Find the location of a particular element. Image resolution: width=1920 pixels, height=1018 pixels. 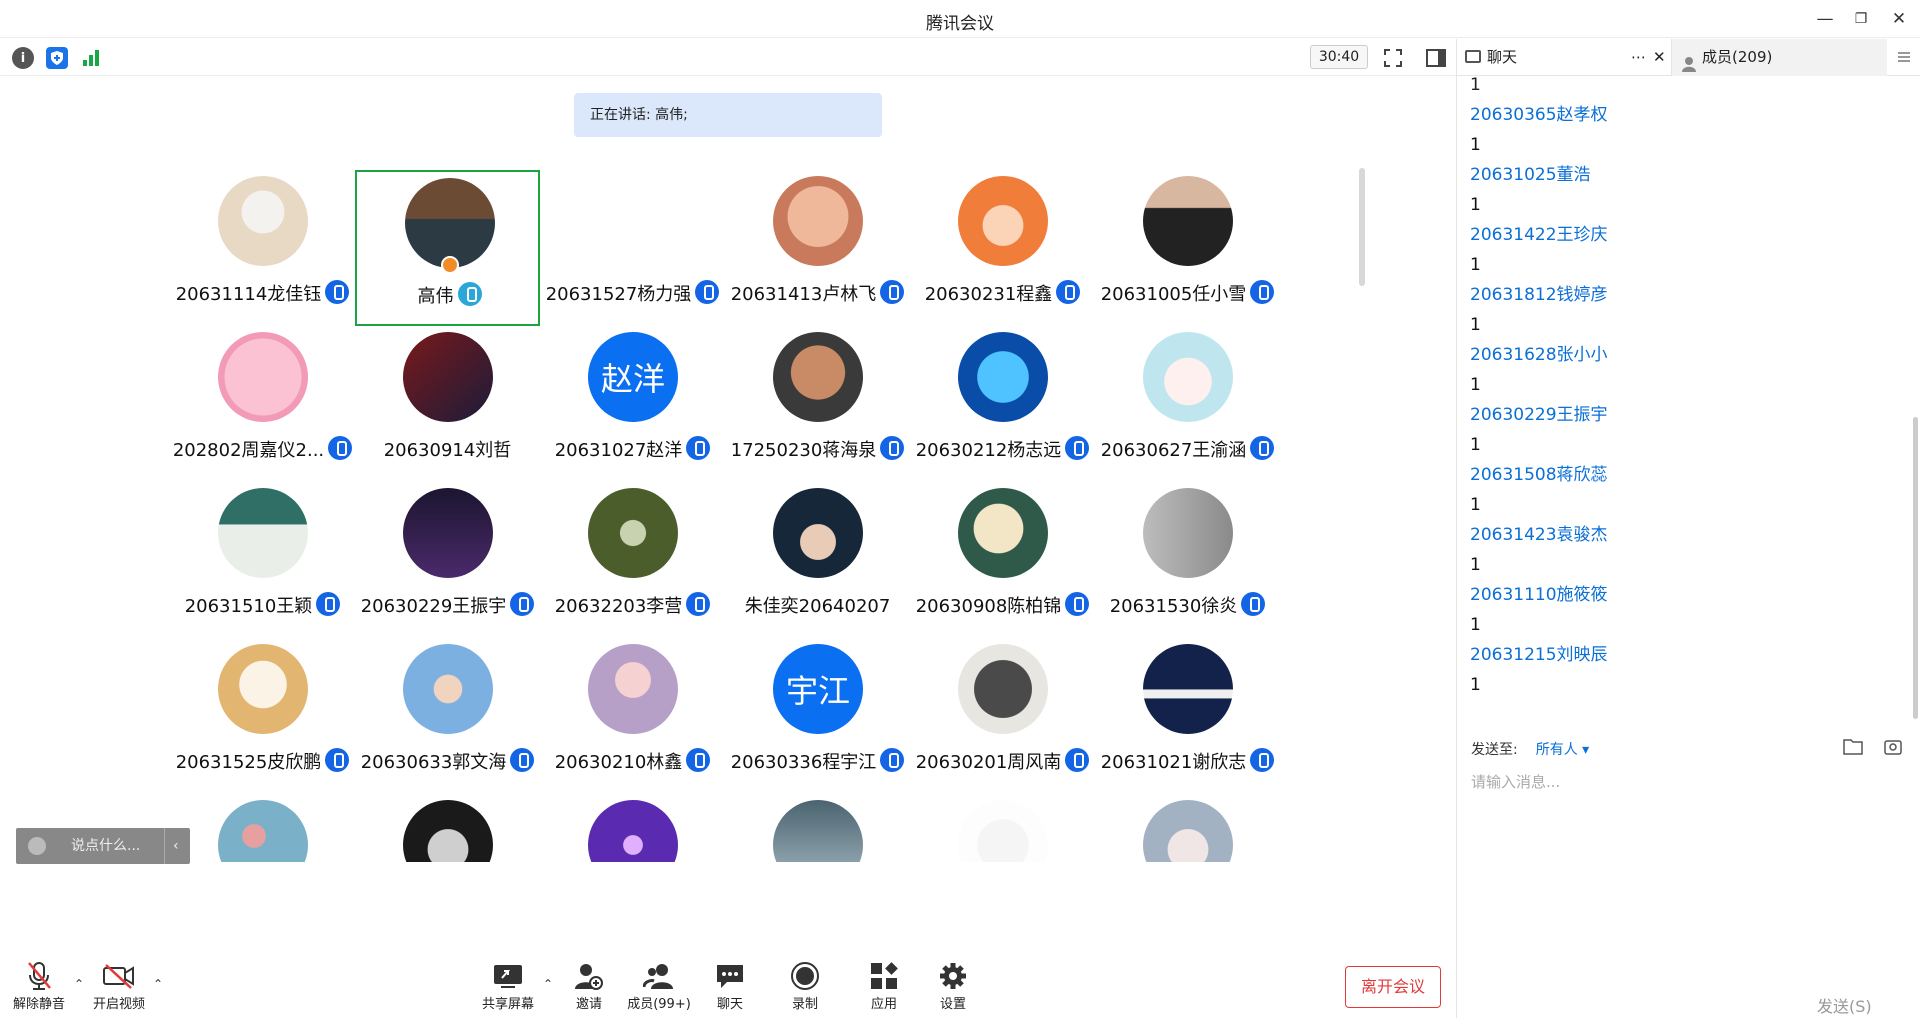

participant-tile: 宇江 20630336程宇江 is located at coordinates (817, 716).